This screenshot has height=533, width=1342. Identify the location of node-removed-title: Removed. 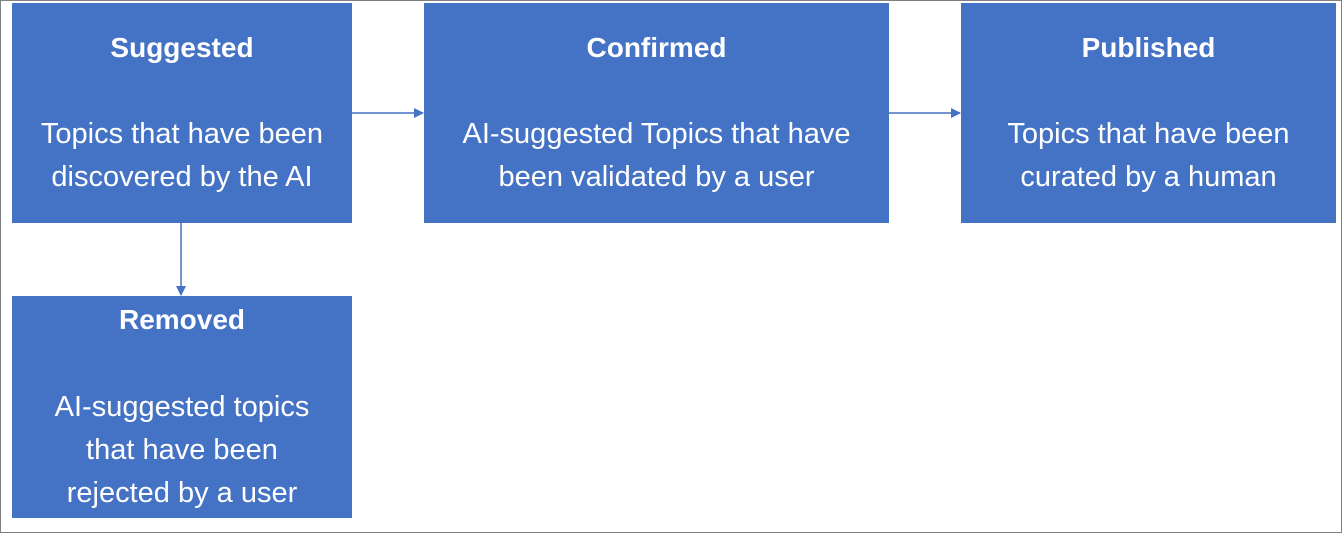
(182, 319).